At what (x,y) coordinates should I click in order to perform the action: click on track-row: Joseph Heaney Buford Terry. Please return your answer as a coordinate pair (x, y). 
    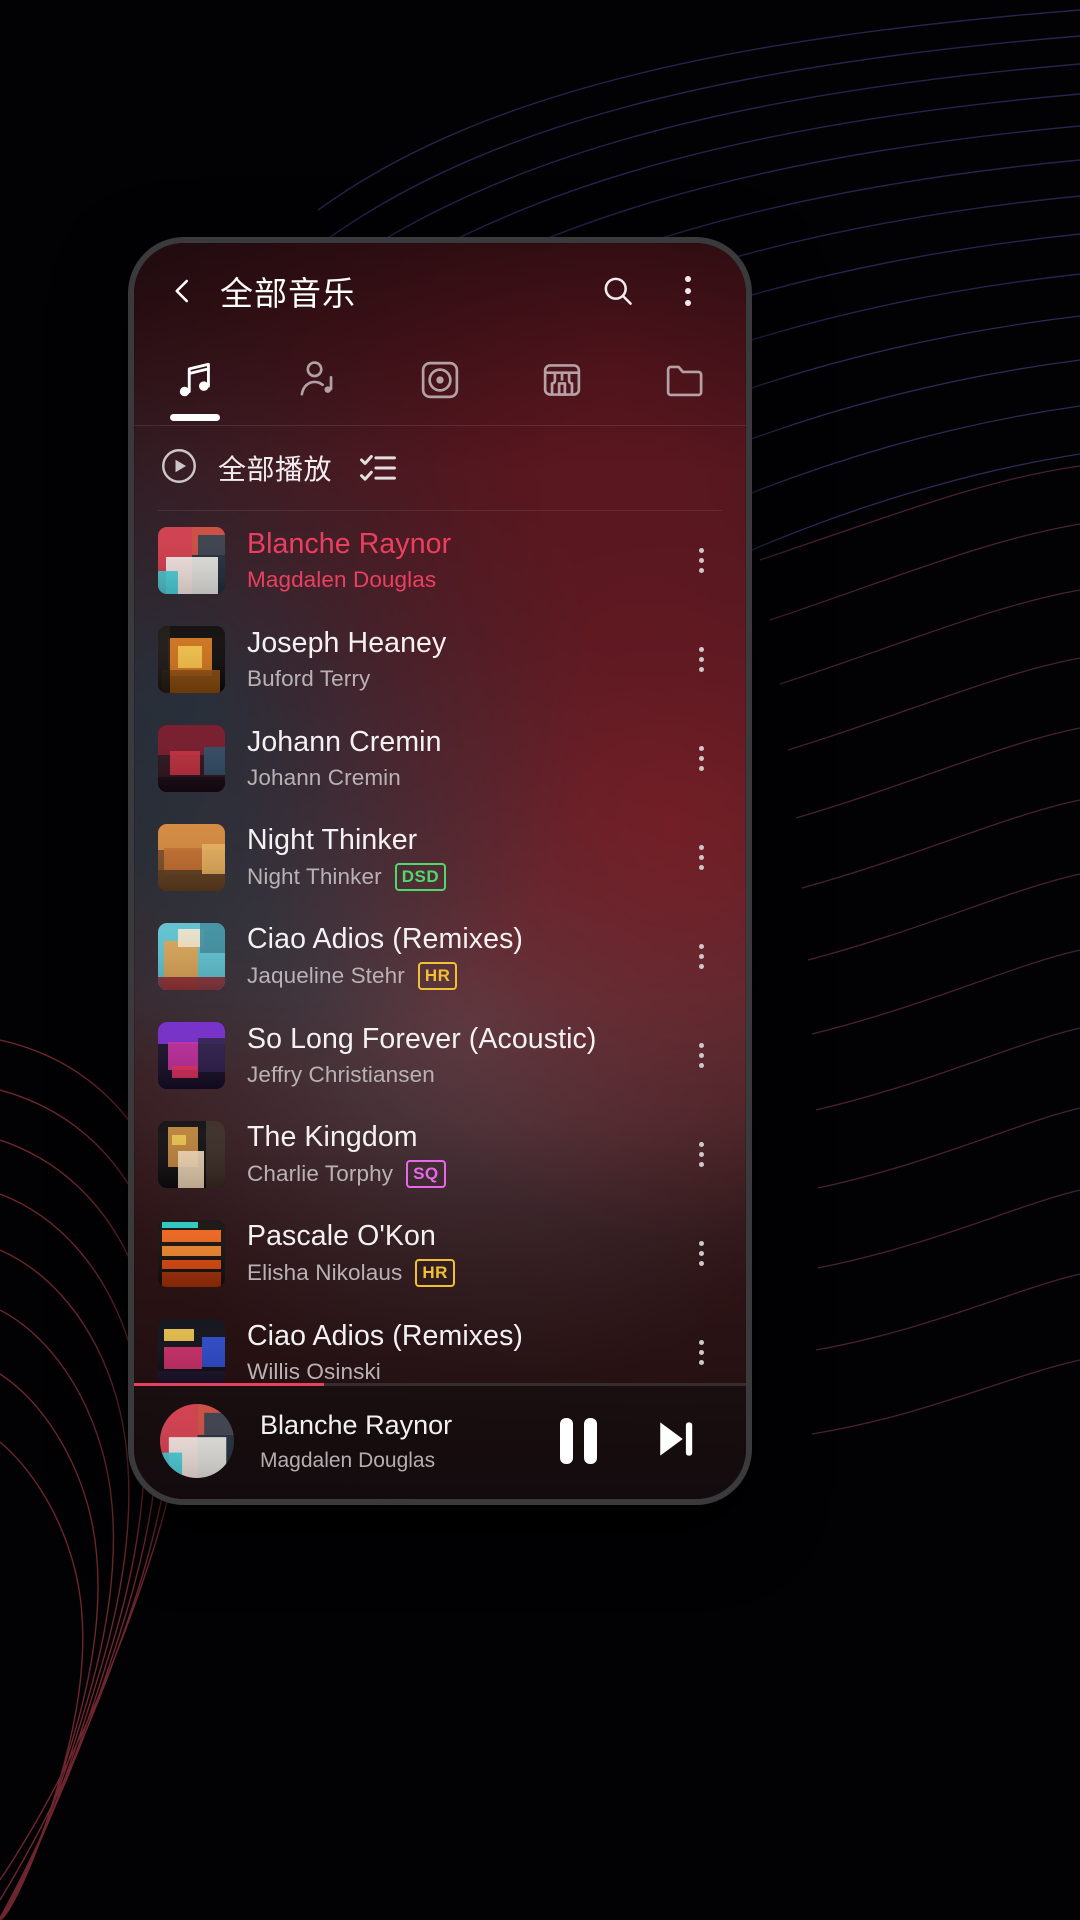
    Looking at the image, I should click on (440, 659).